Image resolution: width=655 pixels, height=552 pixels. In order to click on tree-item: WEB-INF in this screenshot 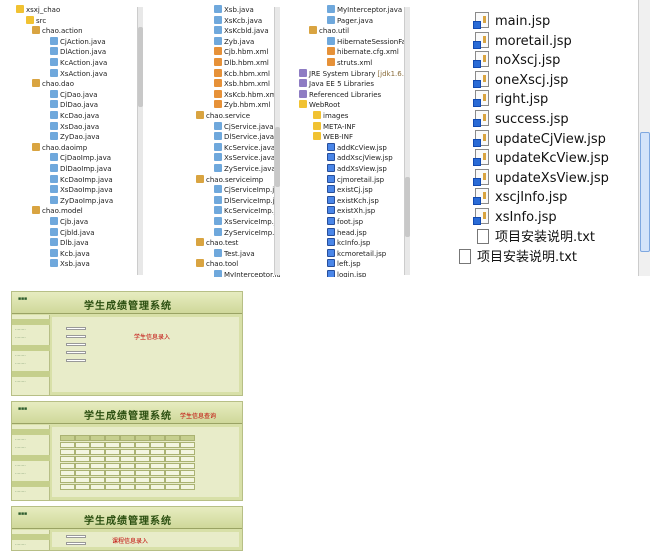, I will do `click(333, 137)`.